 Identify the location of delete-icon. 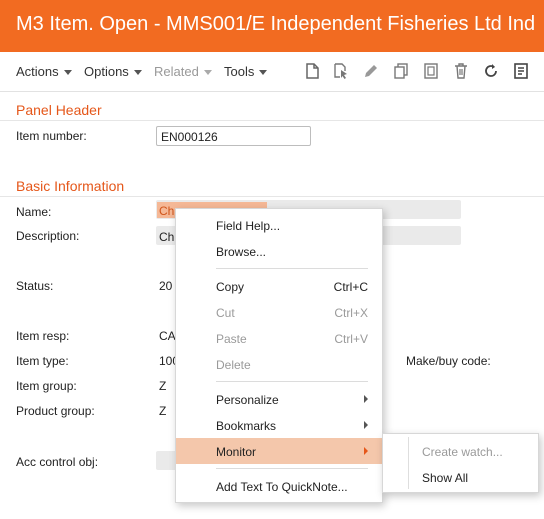
(461, 71).